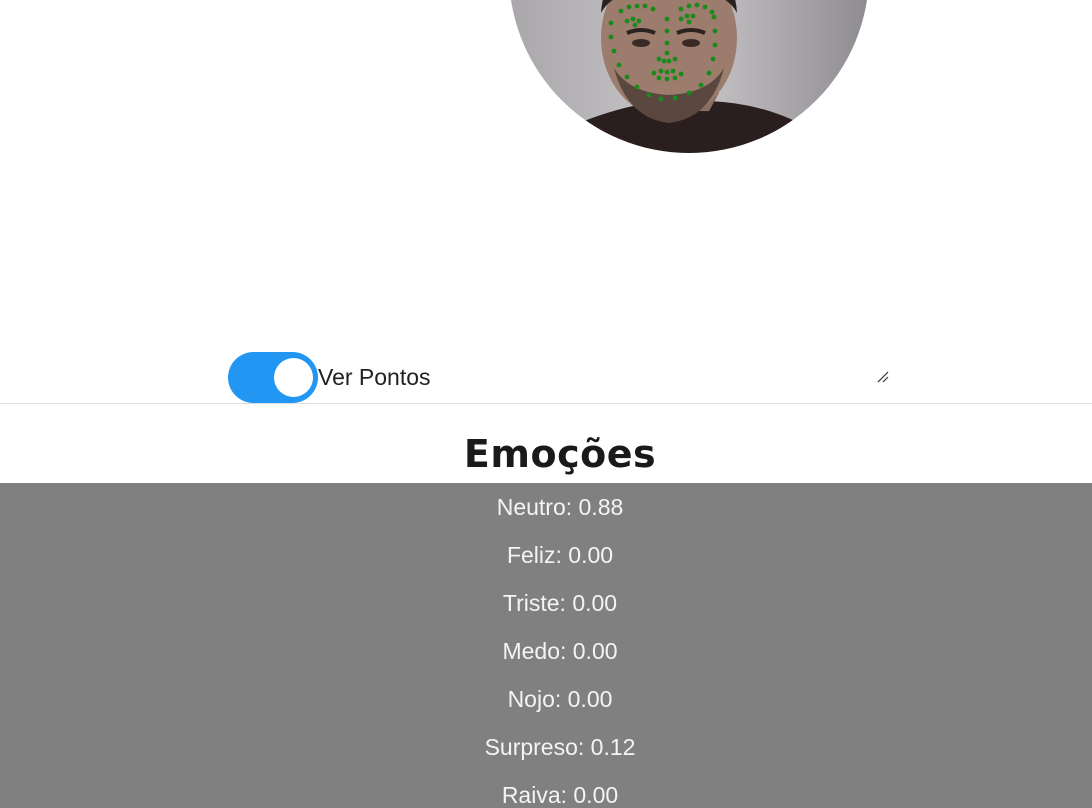 Image resolution: width=1092 pixels, height=808 pixels. What do you see at coordinates (560, 699) in the screenshot?
I see `emotion-disgust: Nojo: 0.00` at bounding box center [560, 699].